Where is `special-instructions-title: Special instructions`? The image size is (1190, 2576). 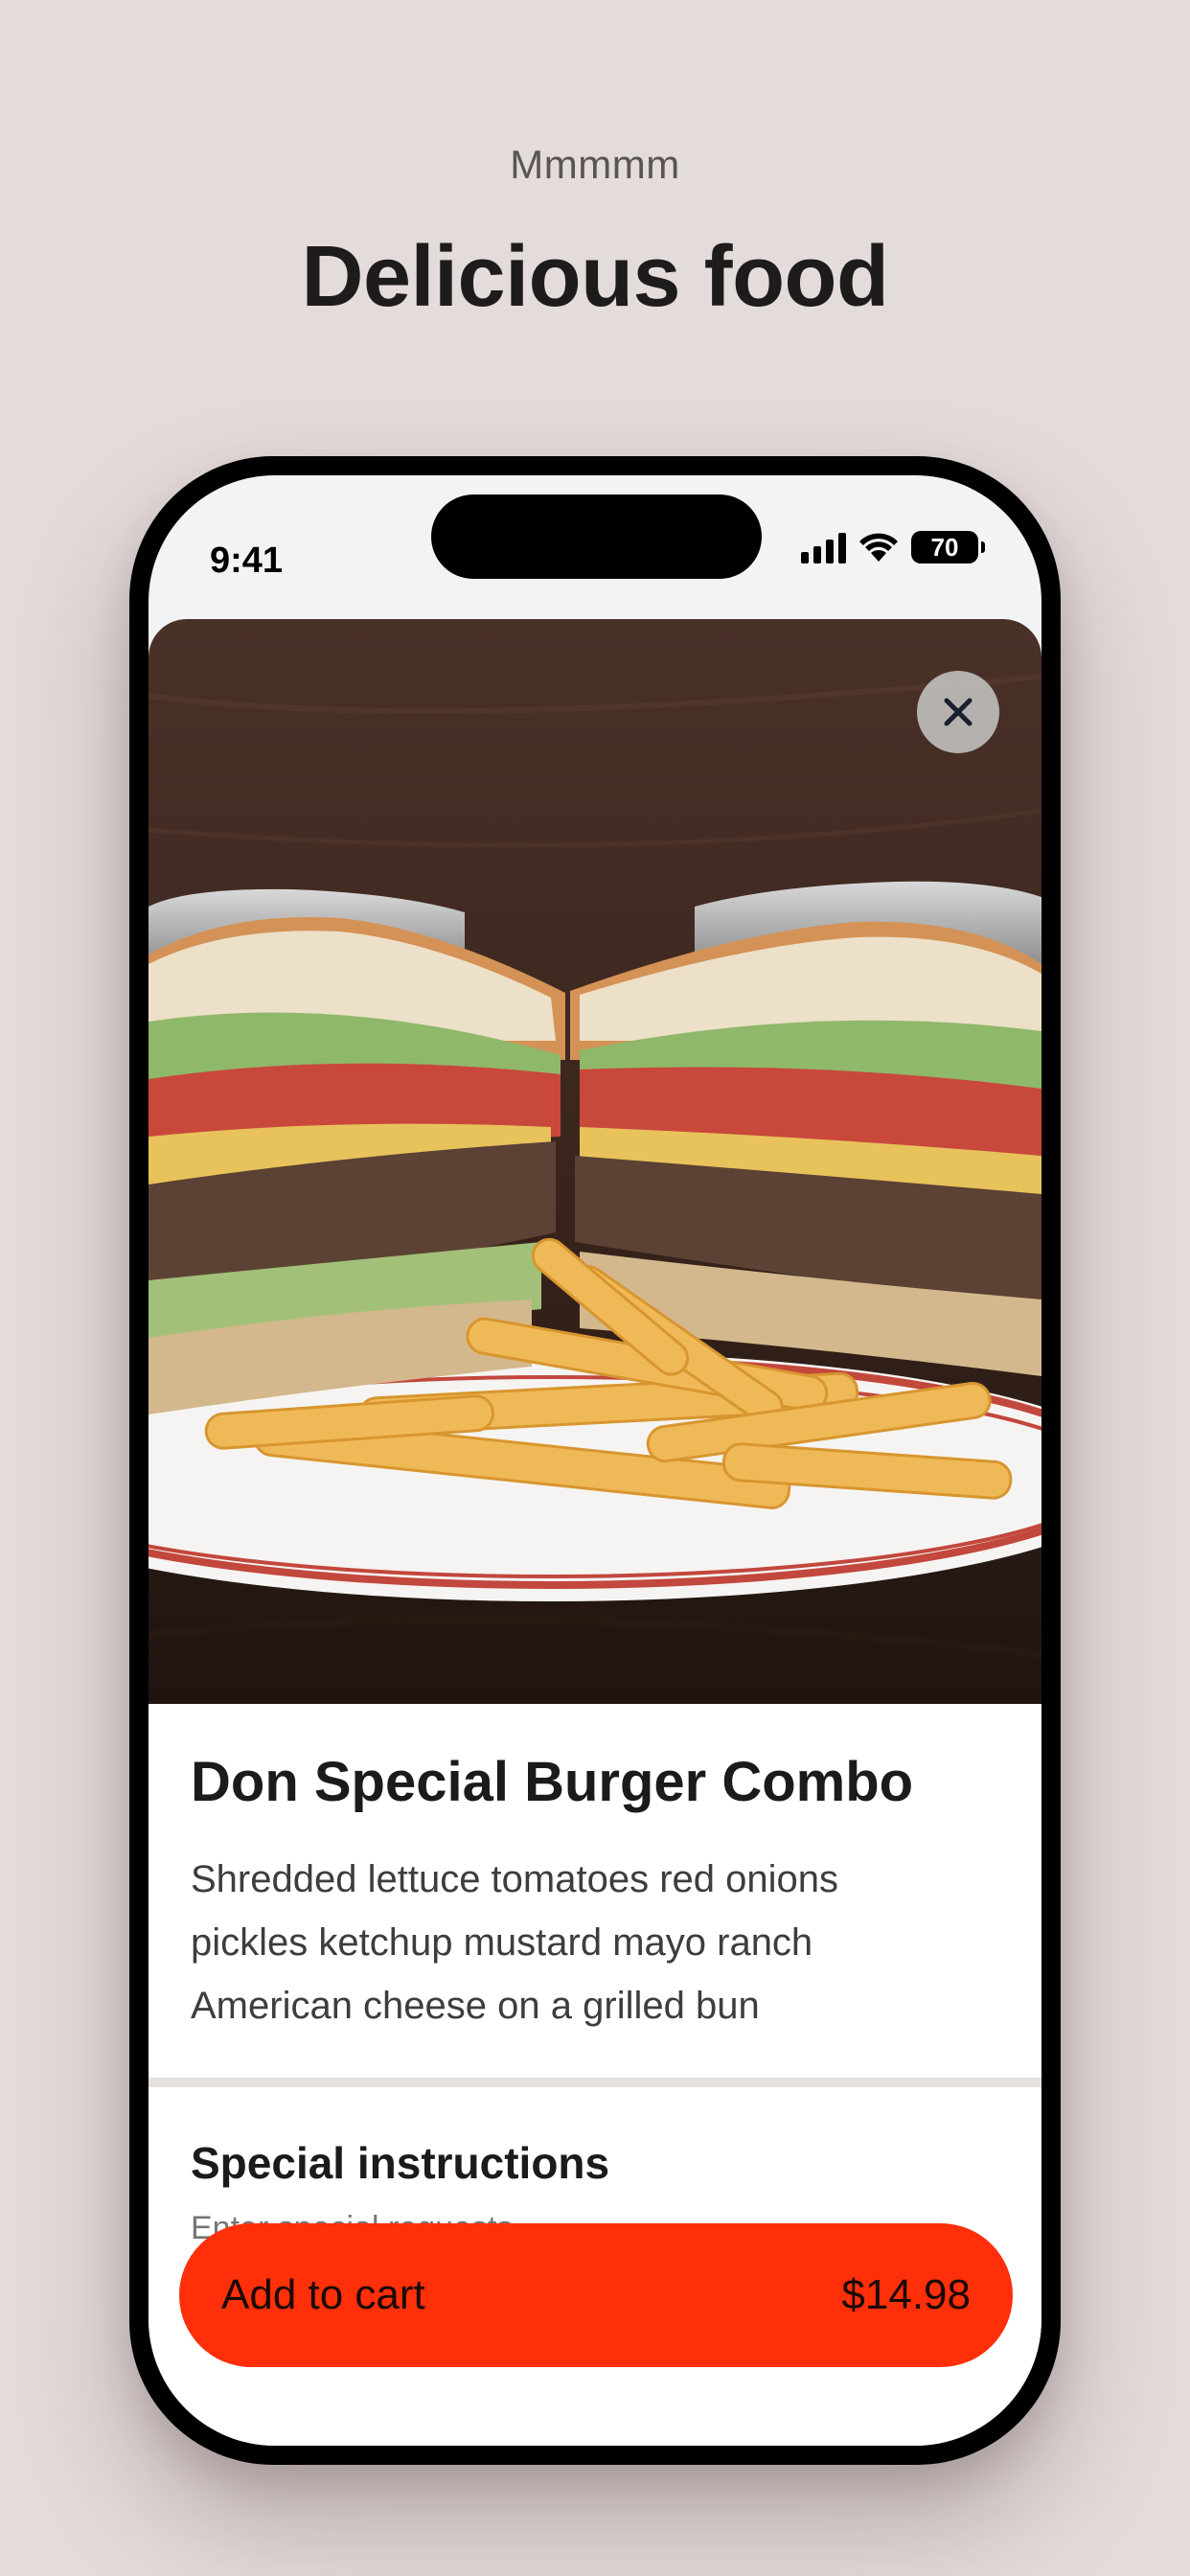
special-instructions-title: Special instructions is located at coordinates (401, 2163).